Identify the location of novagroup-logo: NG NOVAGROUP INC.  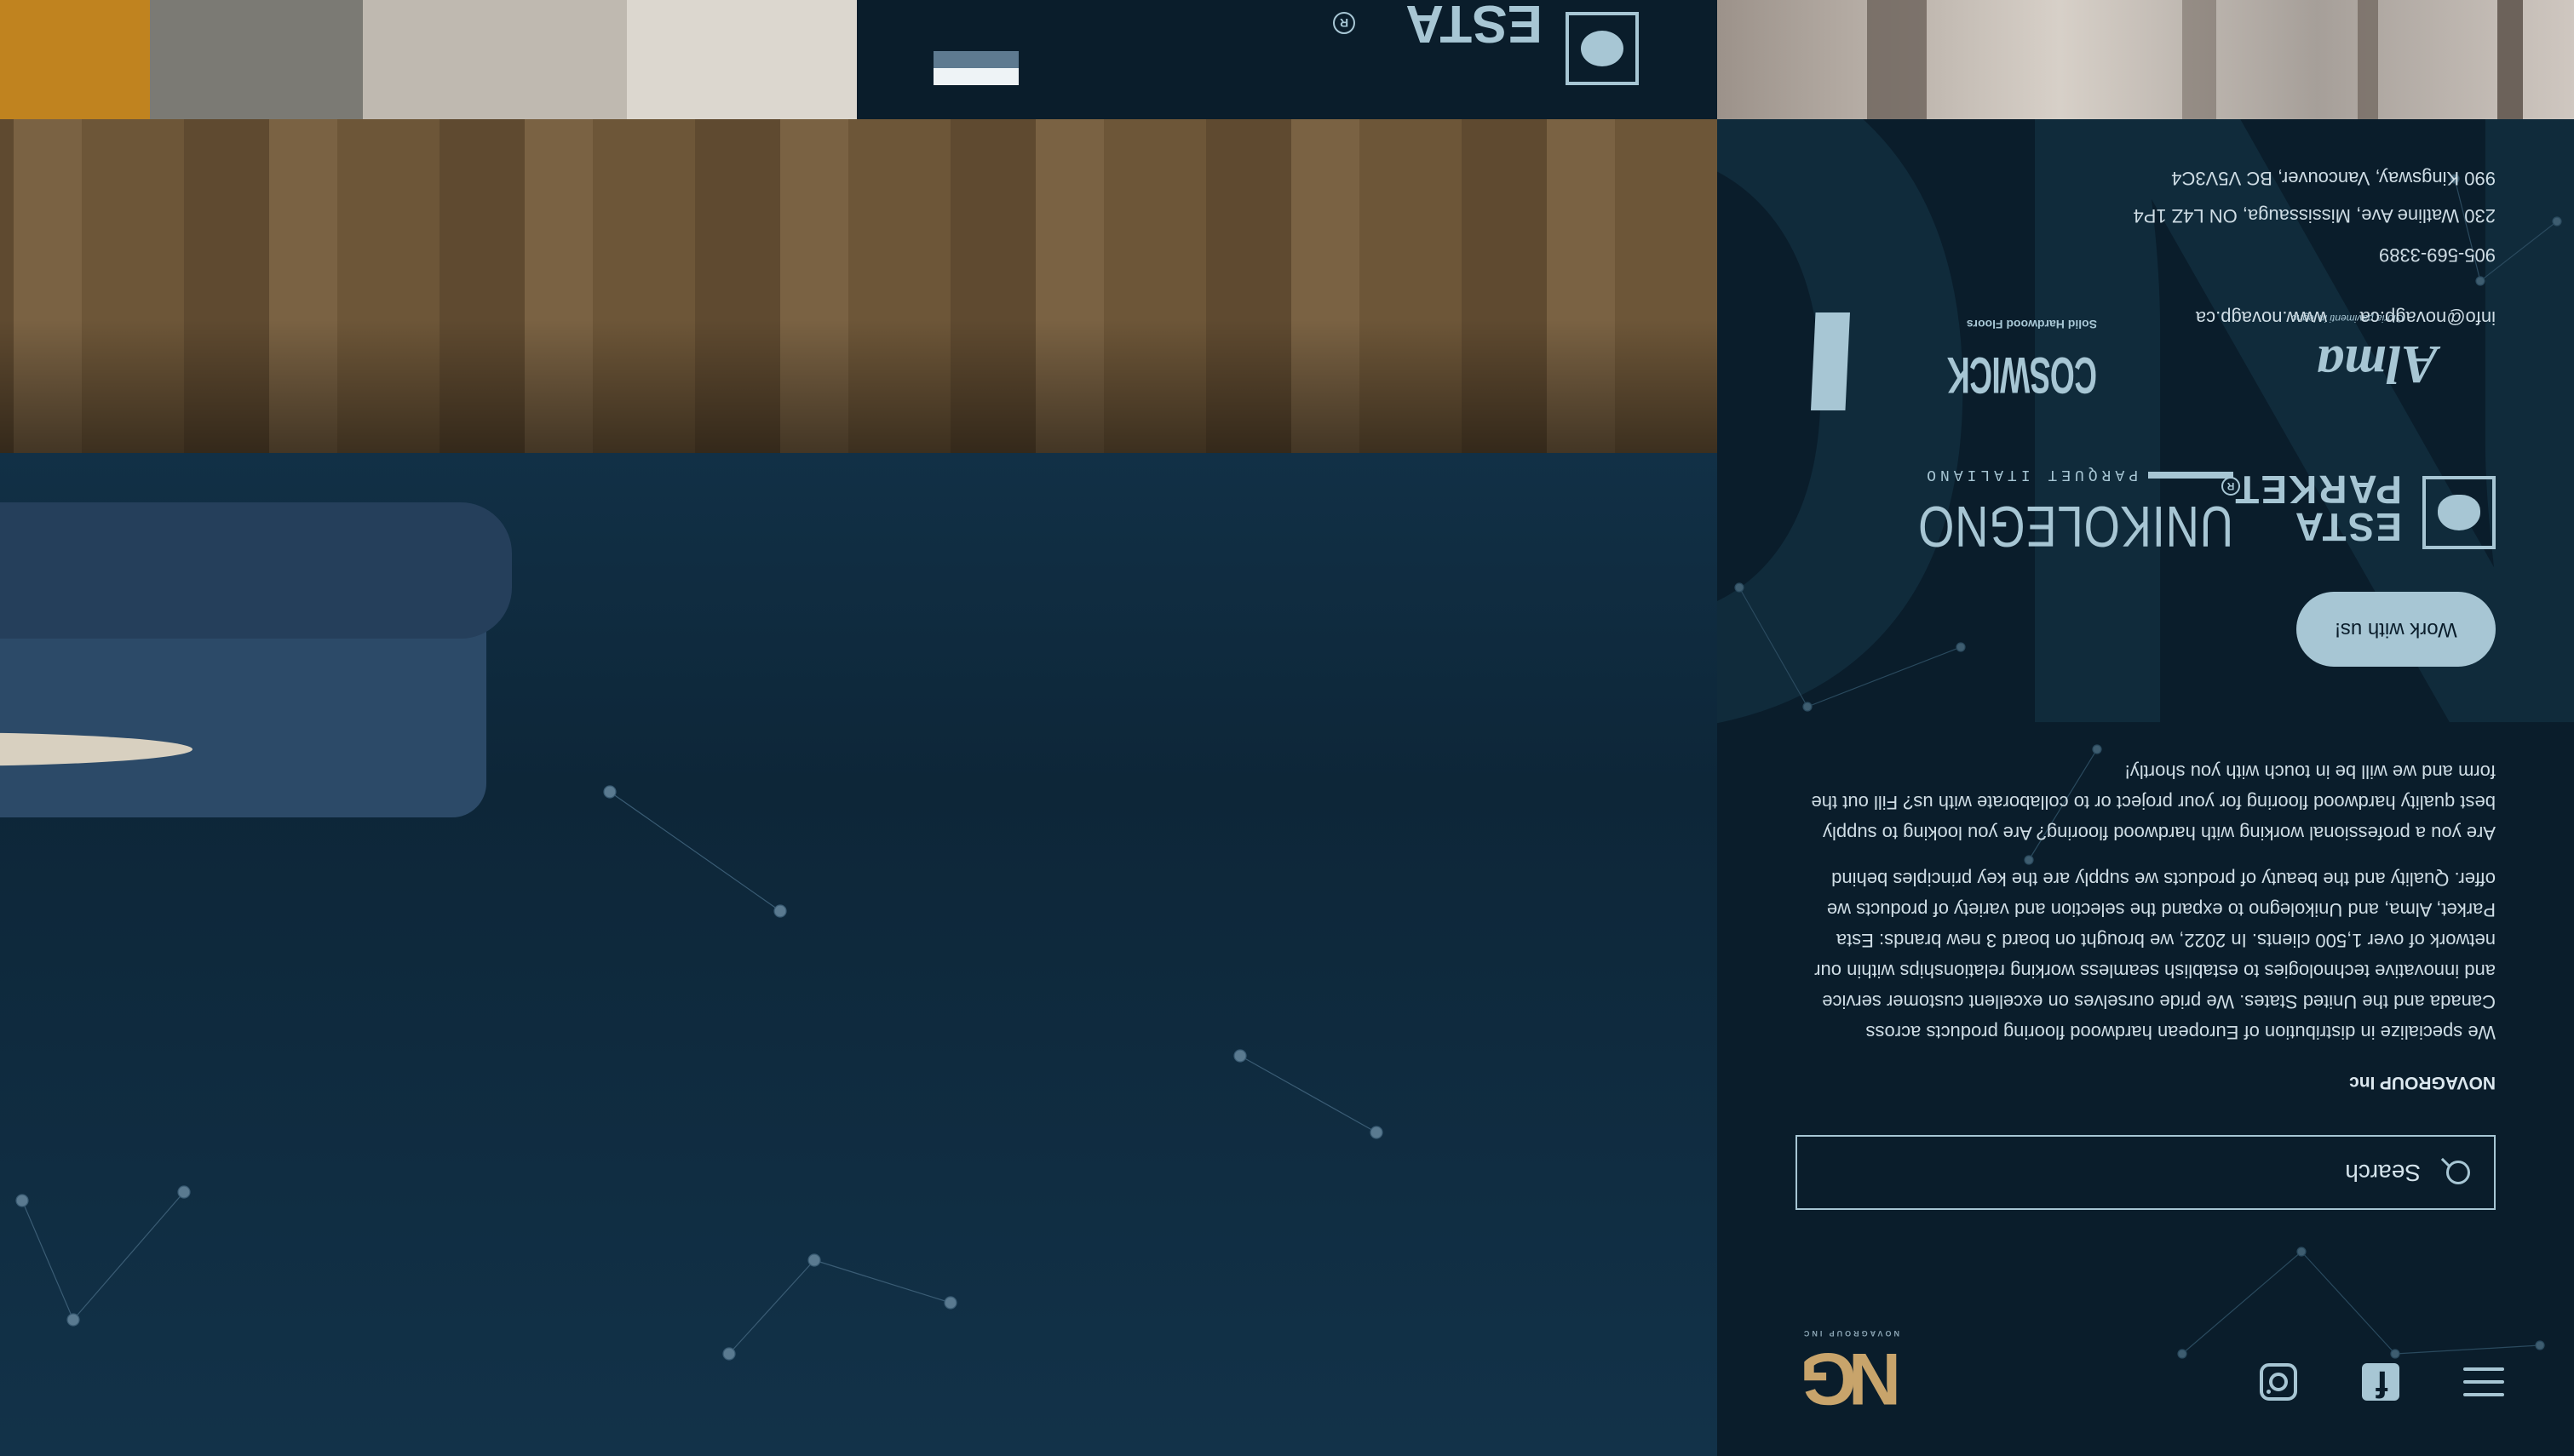
(1851, 1374).